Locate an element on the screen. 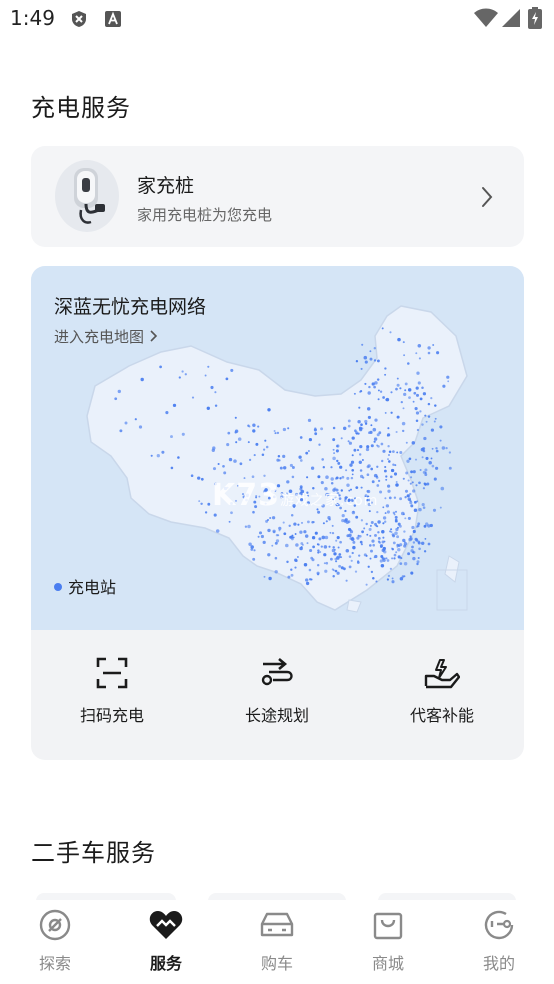 The width and height of the screenshot is (554, 984). tab-buy-car: 购车 is located at coordinates (277, 941).